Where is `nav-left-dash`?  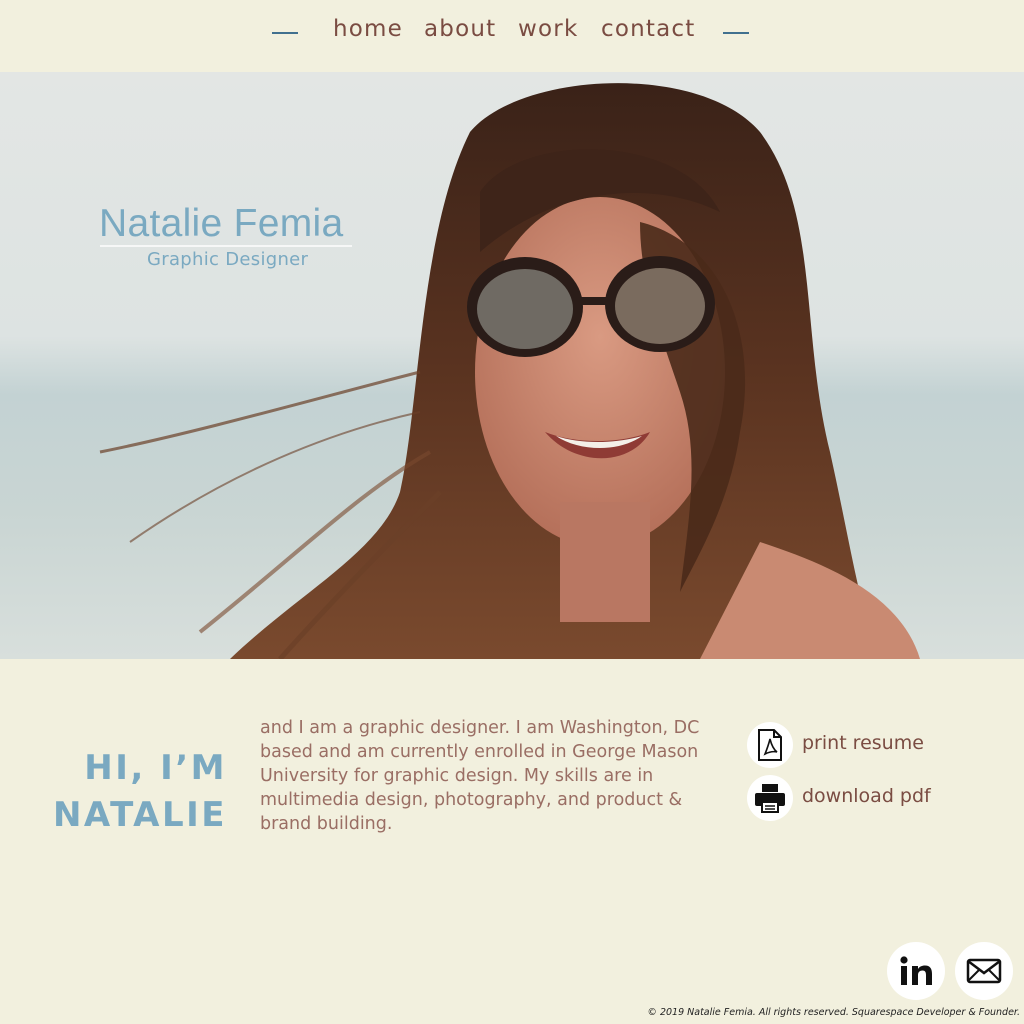 nav-left-dash is located at coordinates (285, 33).